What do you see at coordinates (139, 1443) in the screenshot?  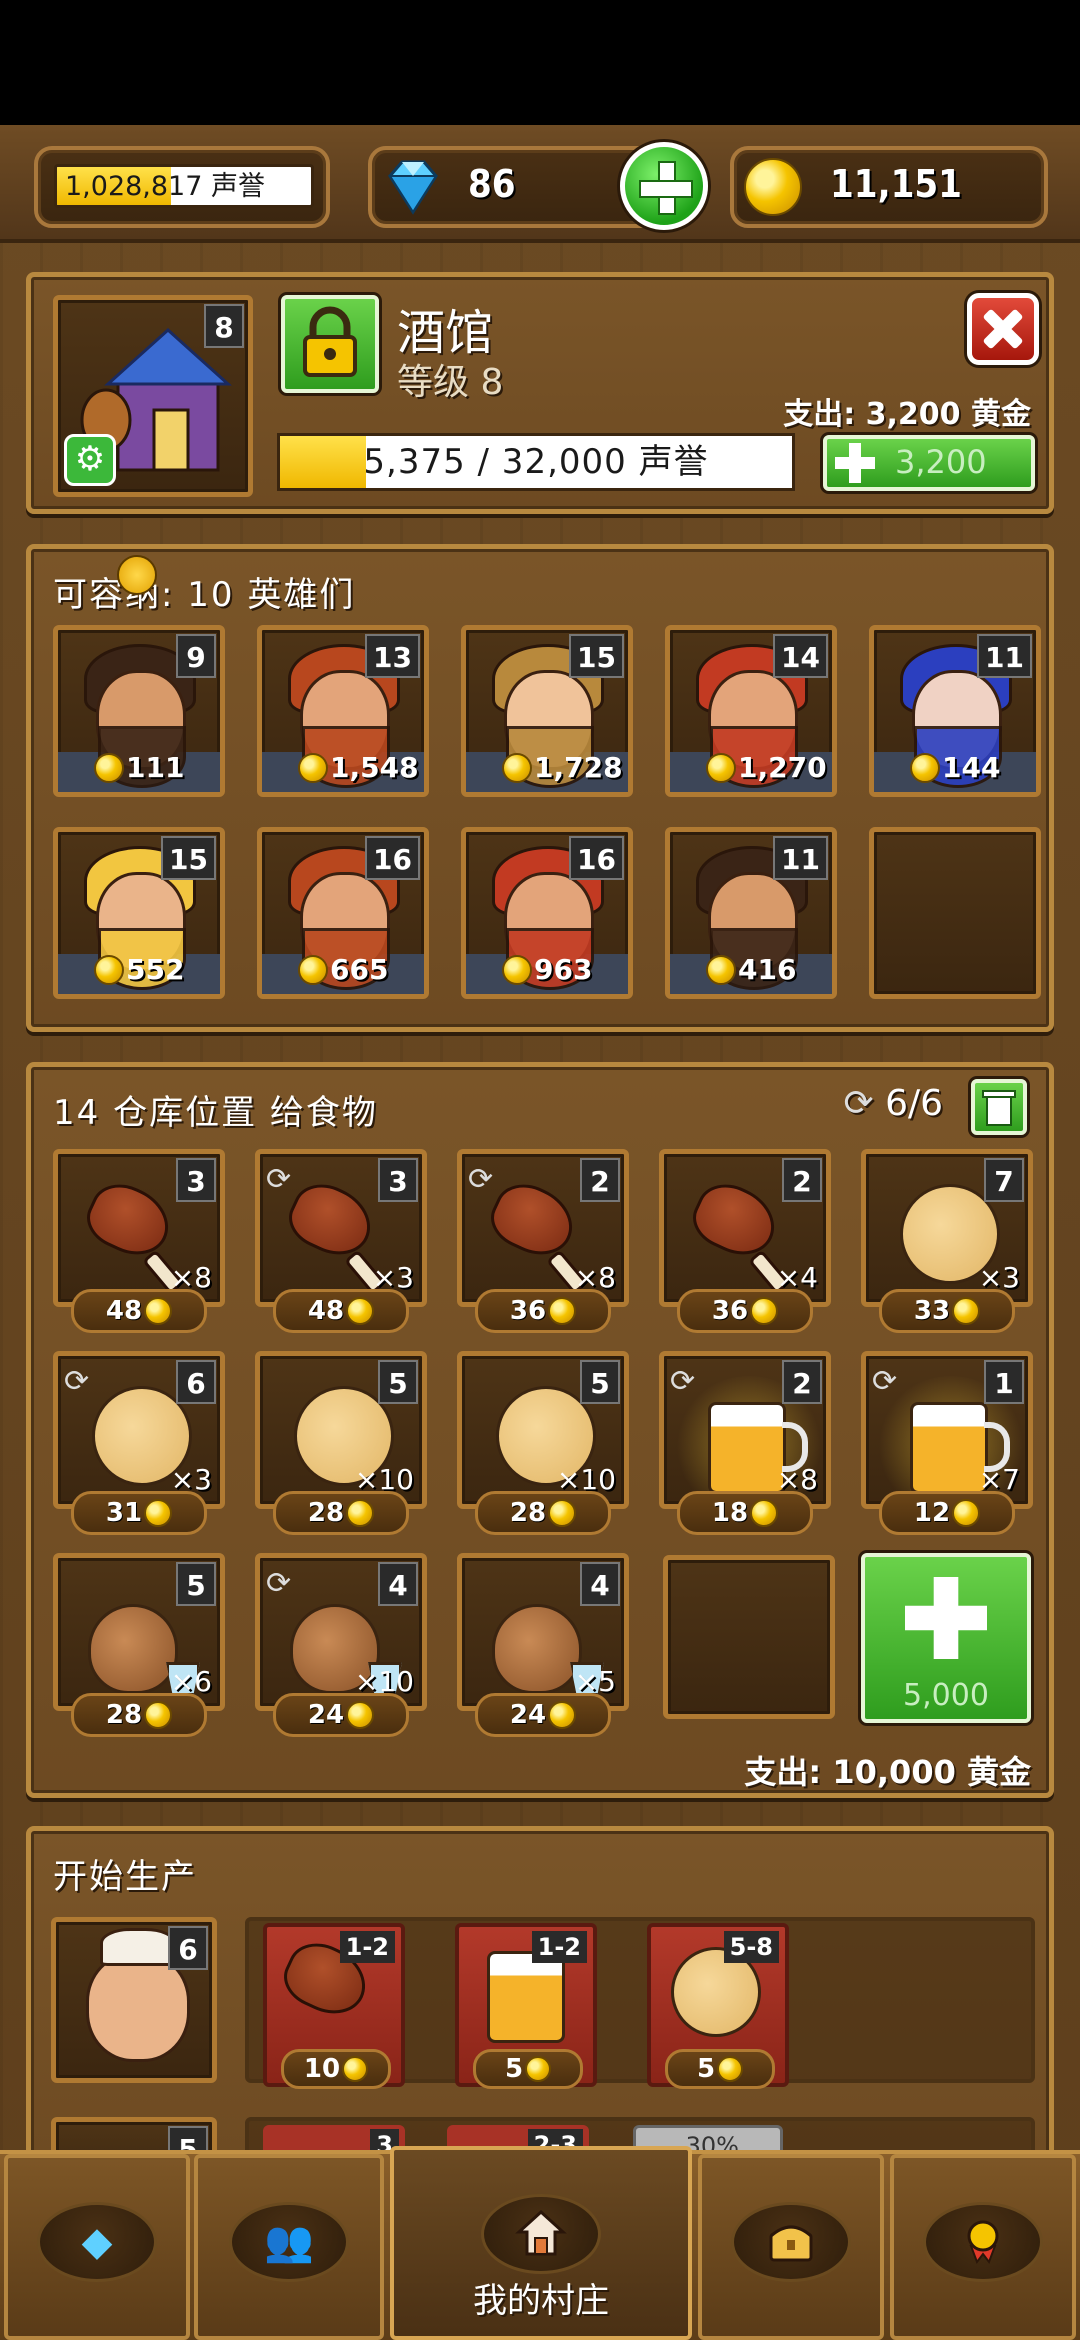 I see `storage-item: ⟳ 6 ×3 31` at bounding box center [139, 1443].